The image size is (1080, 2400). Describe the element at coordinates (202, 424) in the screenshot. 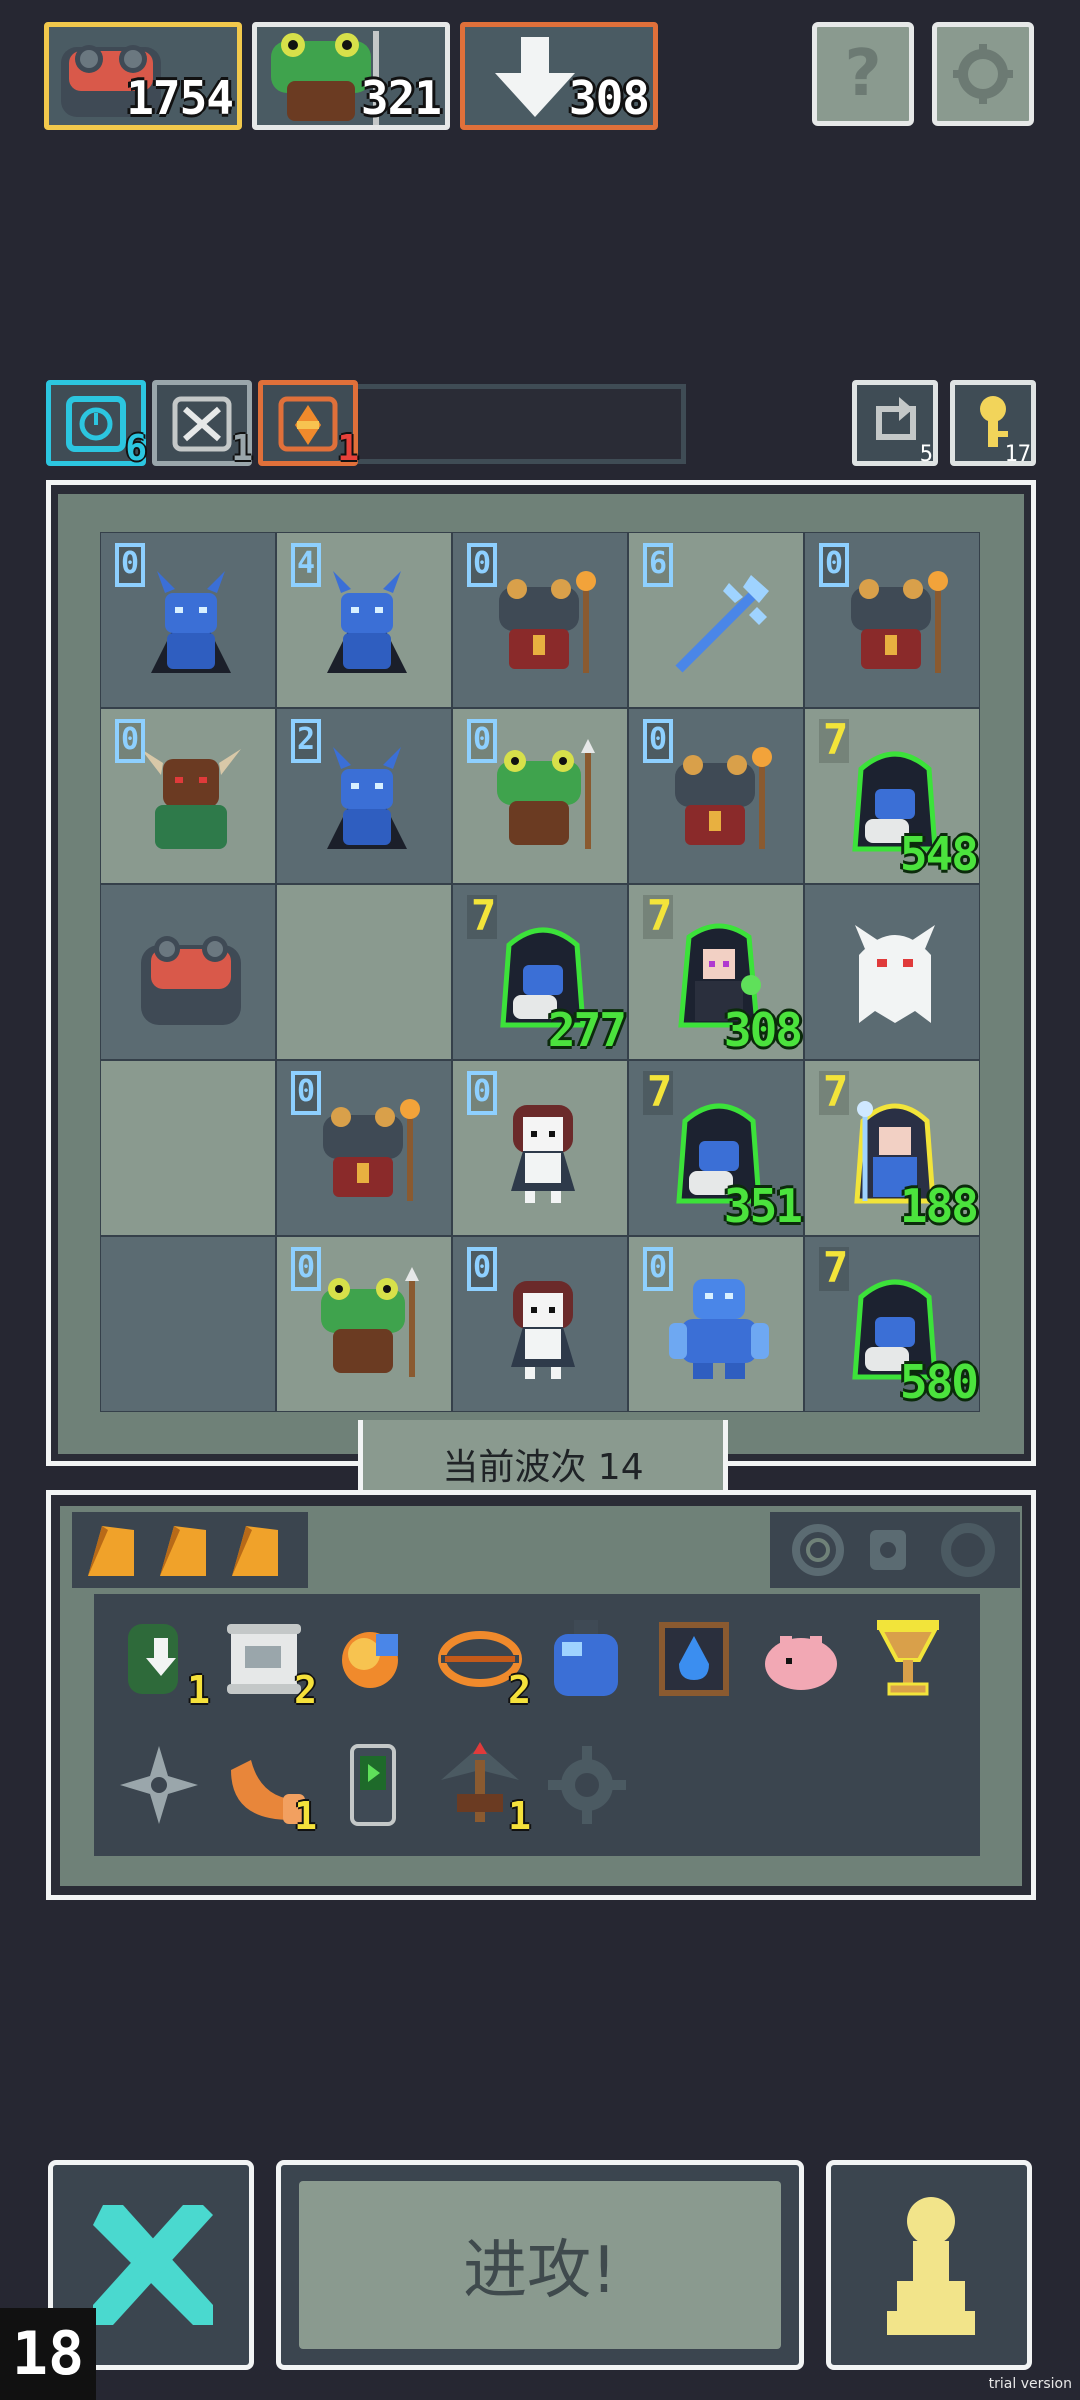

I see `status-swords: 1` at that location.